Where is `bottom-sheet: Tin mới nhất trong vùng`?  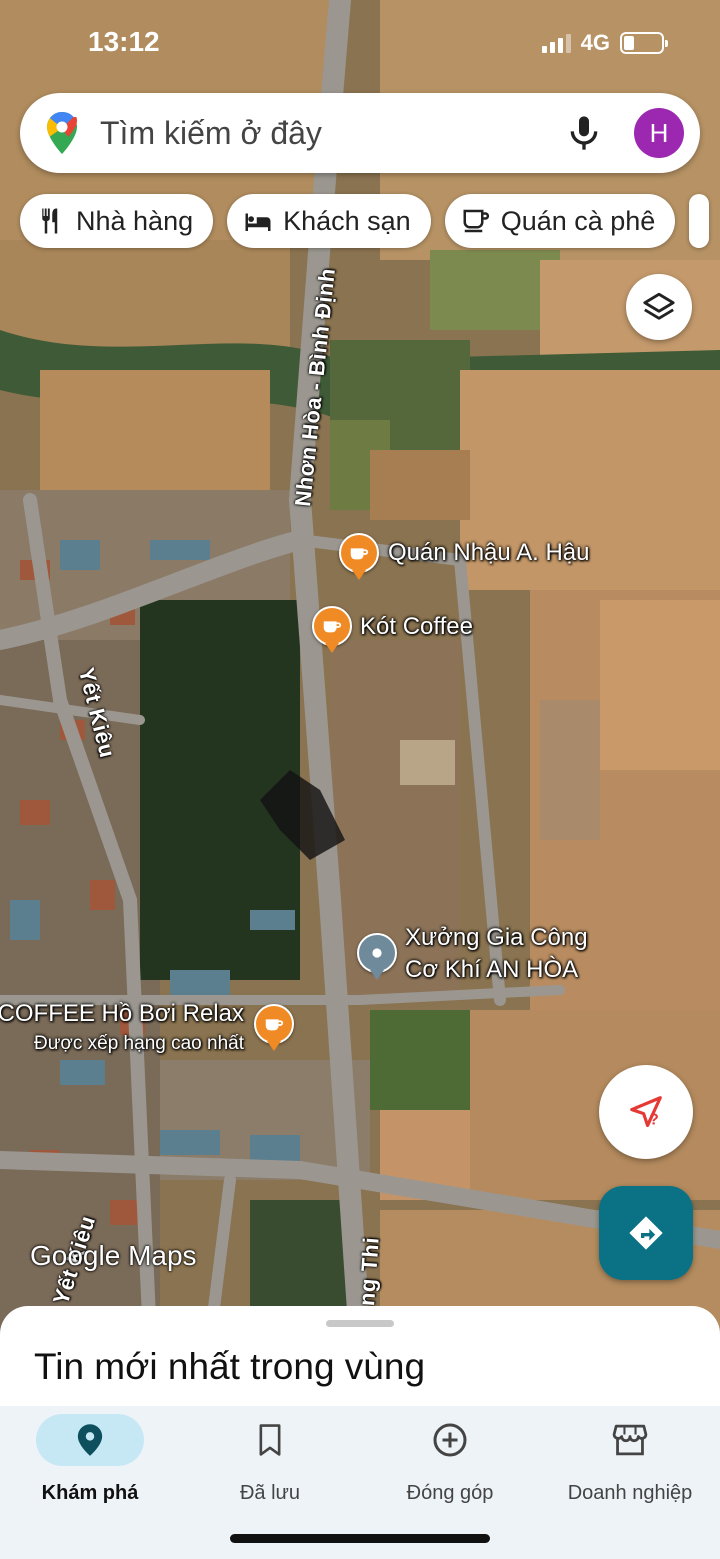 bottom-sheet: Tin mới nhất trong vùng is located at coordinates (360, 1361).